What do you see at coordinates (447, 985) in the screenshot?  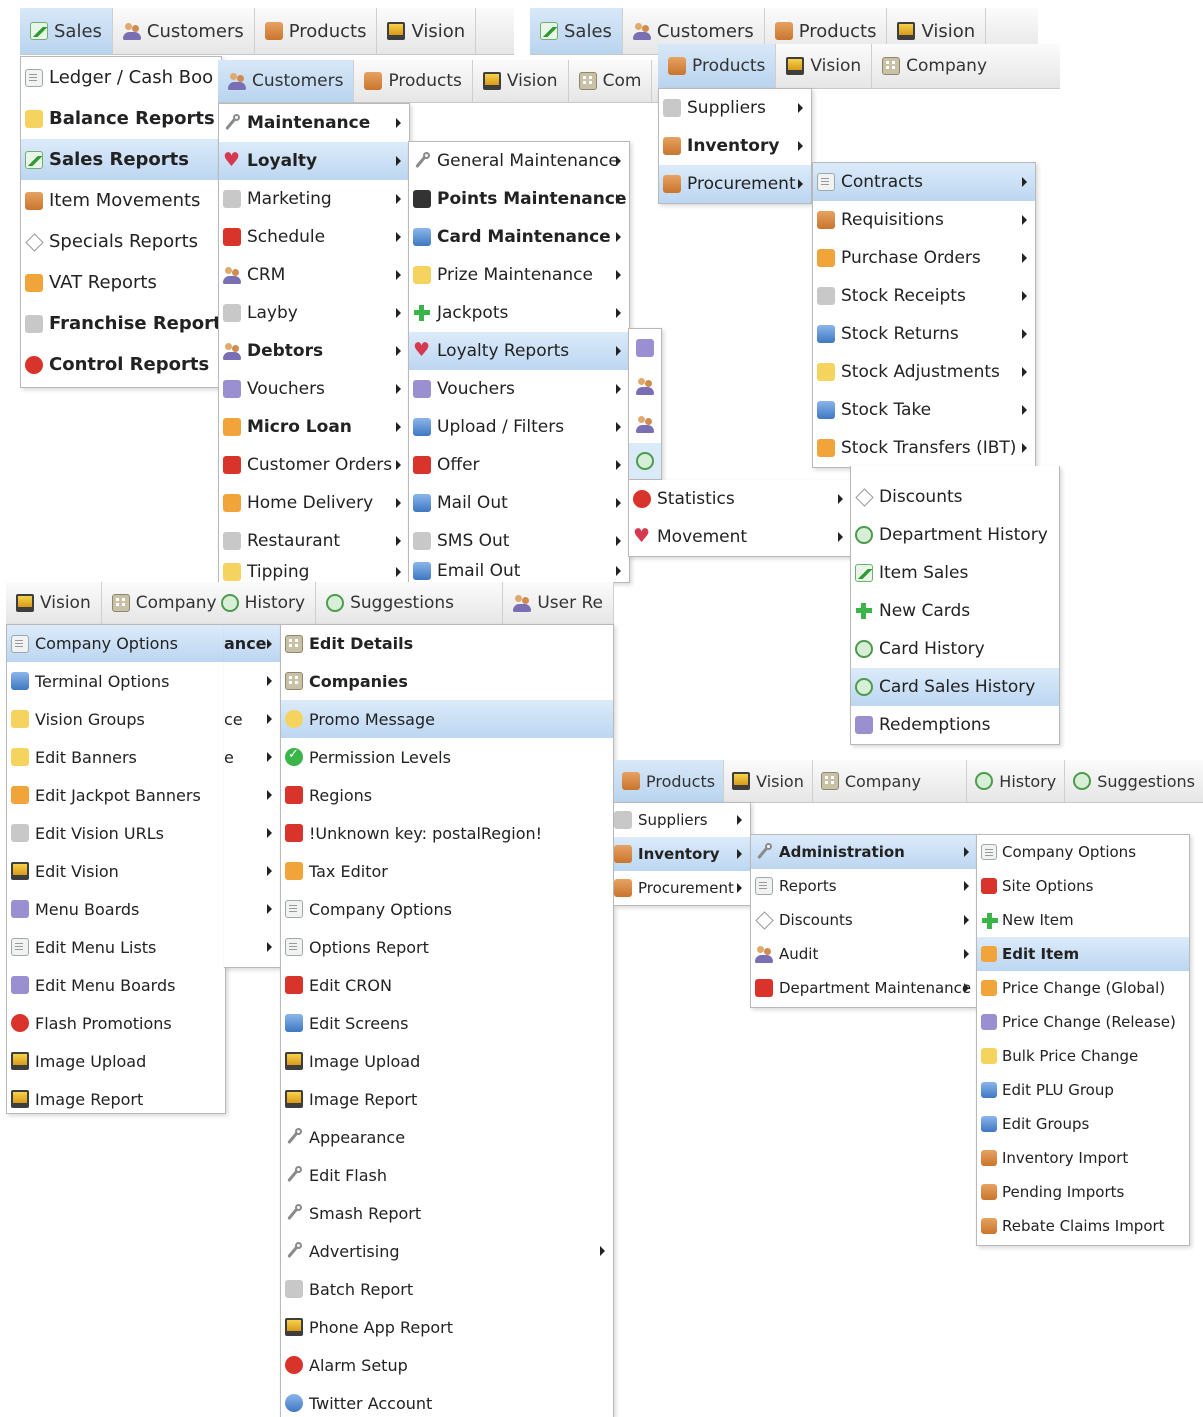 I see `menu-item-edit-cron: Edit CRON` at bounding box center [447, 985].